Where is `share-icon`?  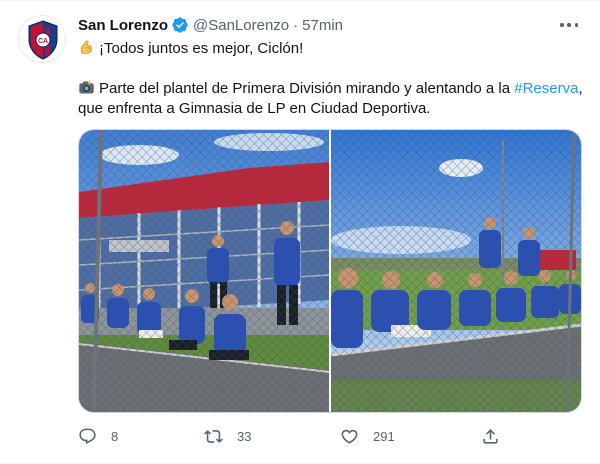 share-icon is located at coordinates (490, 436).